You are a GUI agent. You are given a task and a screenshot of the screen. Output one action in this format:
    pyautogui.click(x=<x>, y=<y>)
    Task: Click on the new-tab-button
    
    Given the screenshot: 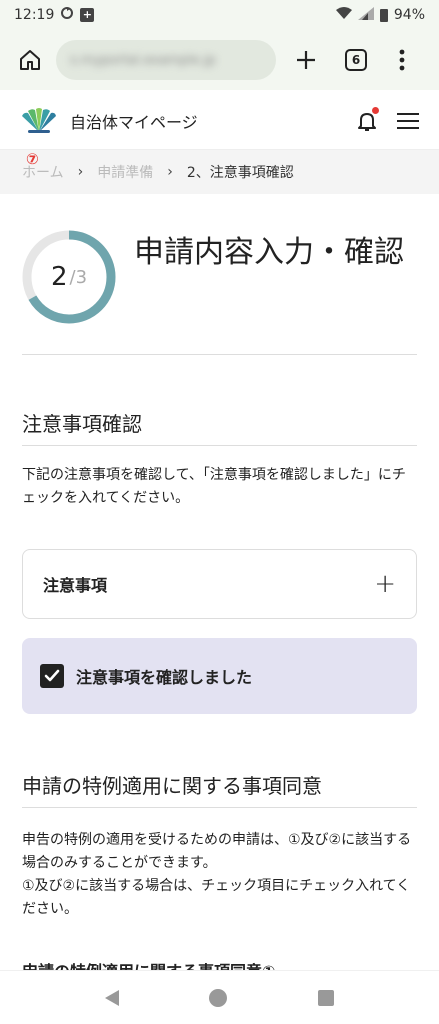 What is the action you would take?
    pyautogui.click(x=306, y=60)
    